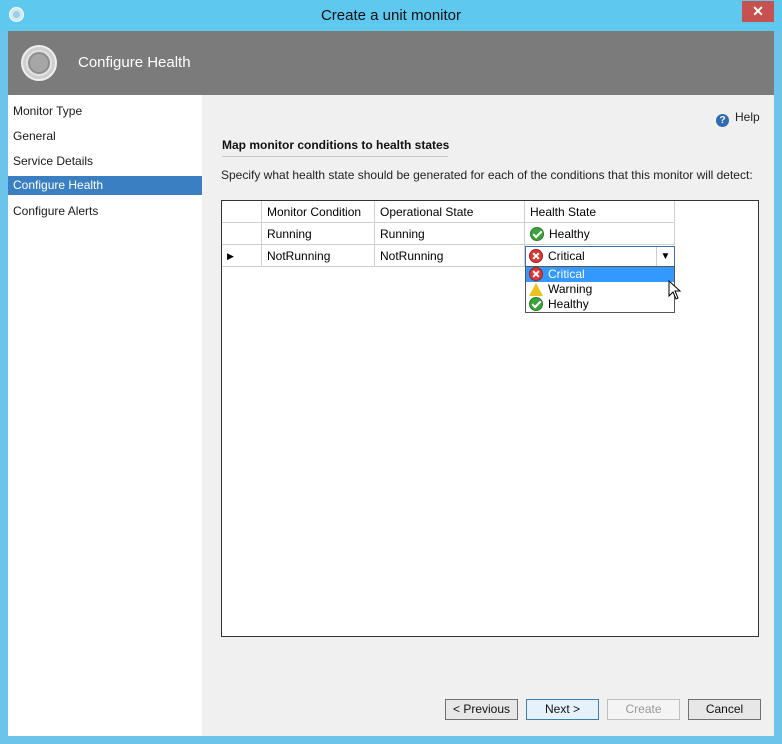 Image resolution: width=782 pixels, height=744 pixels. Describe the element at coordinates (391, 63) in the screenshot. I see `banner: Configure Health` at that location.